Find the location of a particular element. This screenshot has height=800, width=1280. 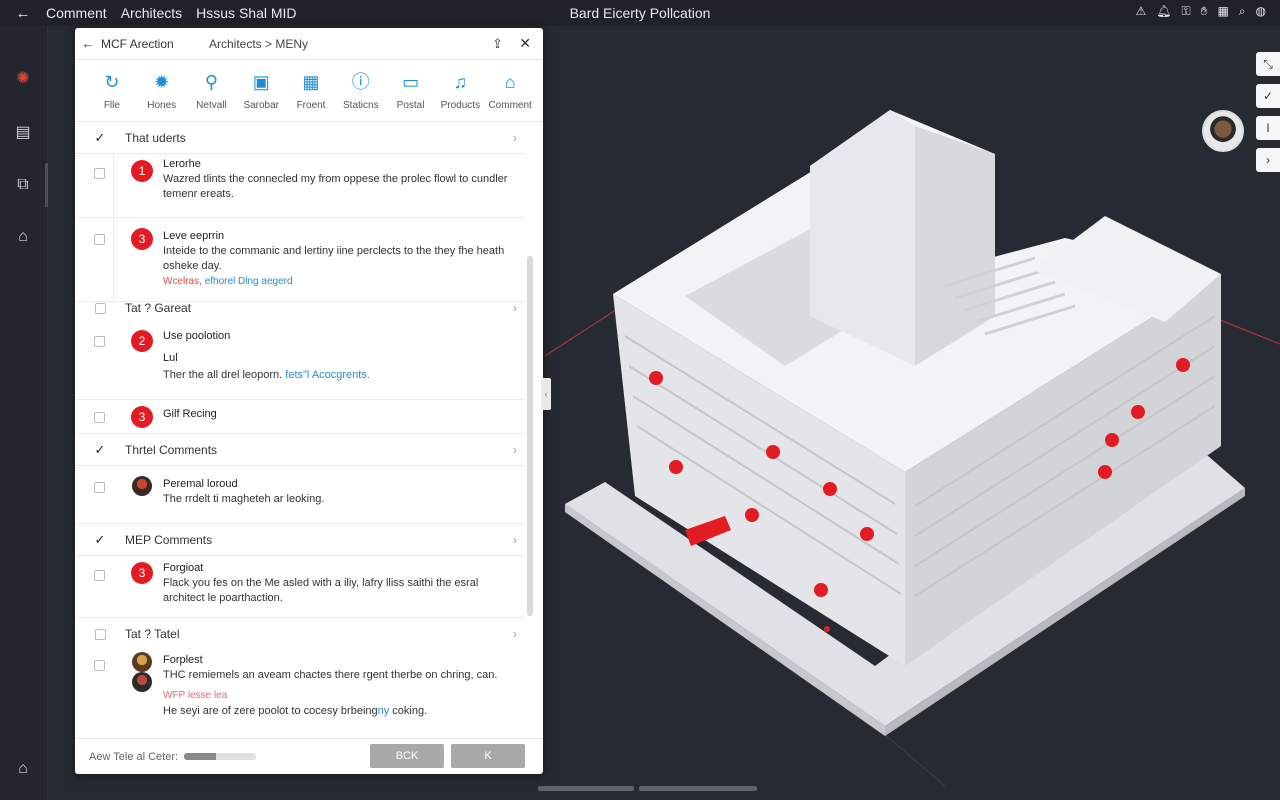

search-icon: ⌕ is located at coordinates (1242, 11).